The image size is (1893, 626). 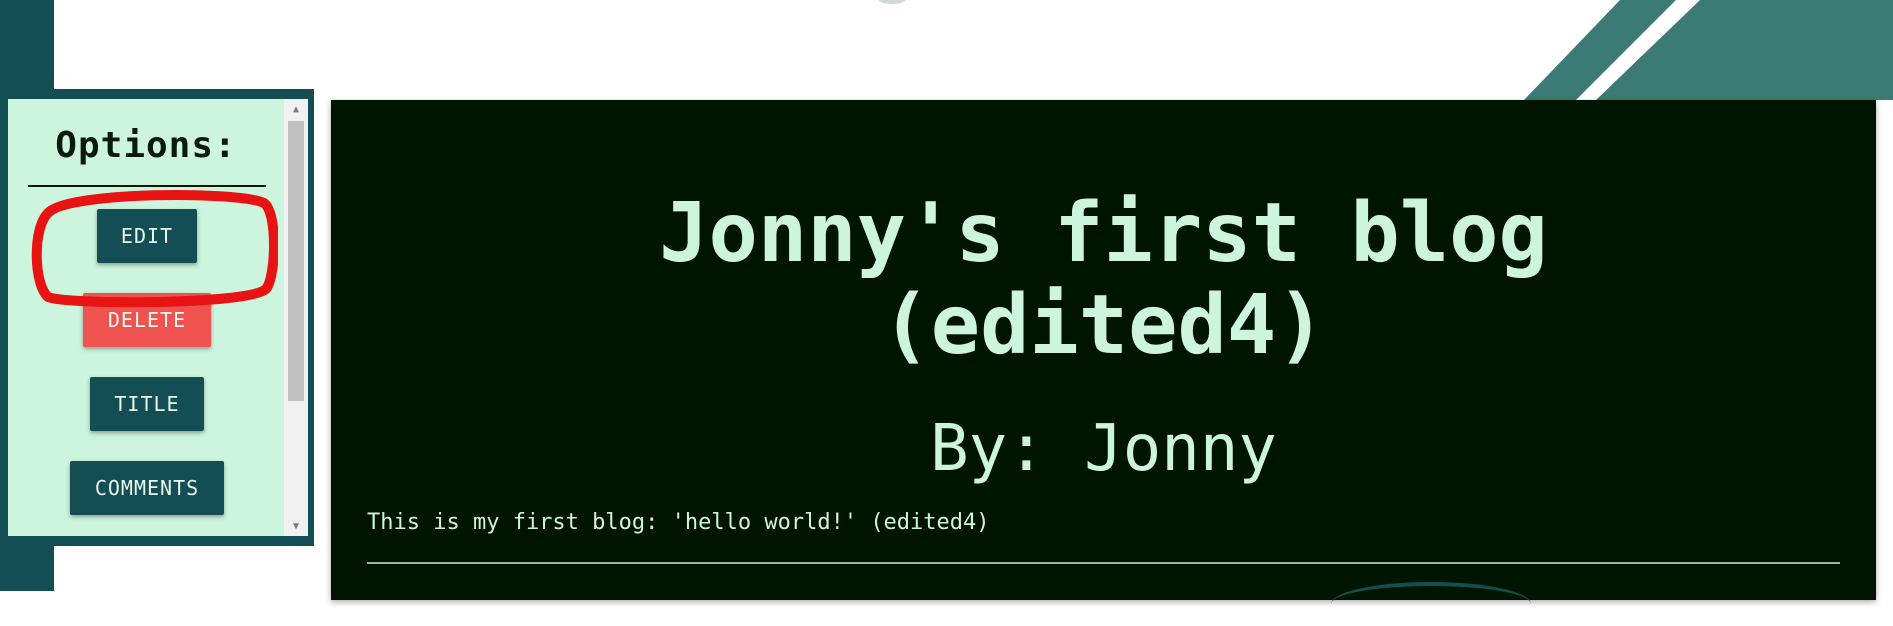 What do you see at coordinates (1431, 604) in the screenshot?
I see `bottom-decoration` at bounding box center [1431, 604].